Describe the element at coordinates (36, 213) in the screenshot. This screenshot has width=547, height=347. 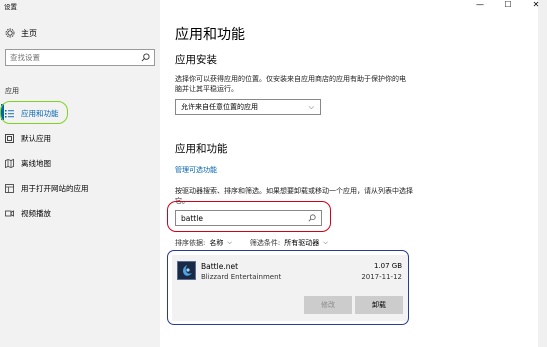
I see `sidebar-item-label: 视频播放` at that location.